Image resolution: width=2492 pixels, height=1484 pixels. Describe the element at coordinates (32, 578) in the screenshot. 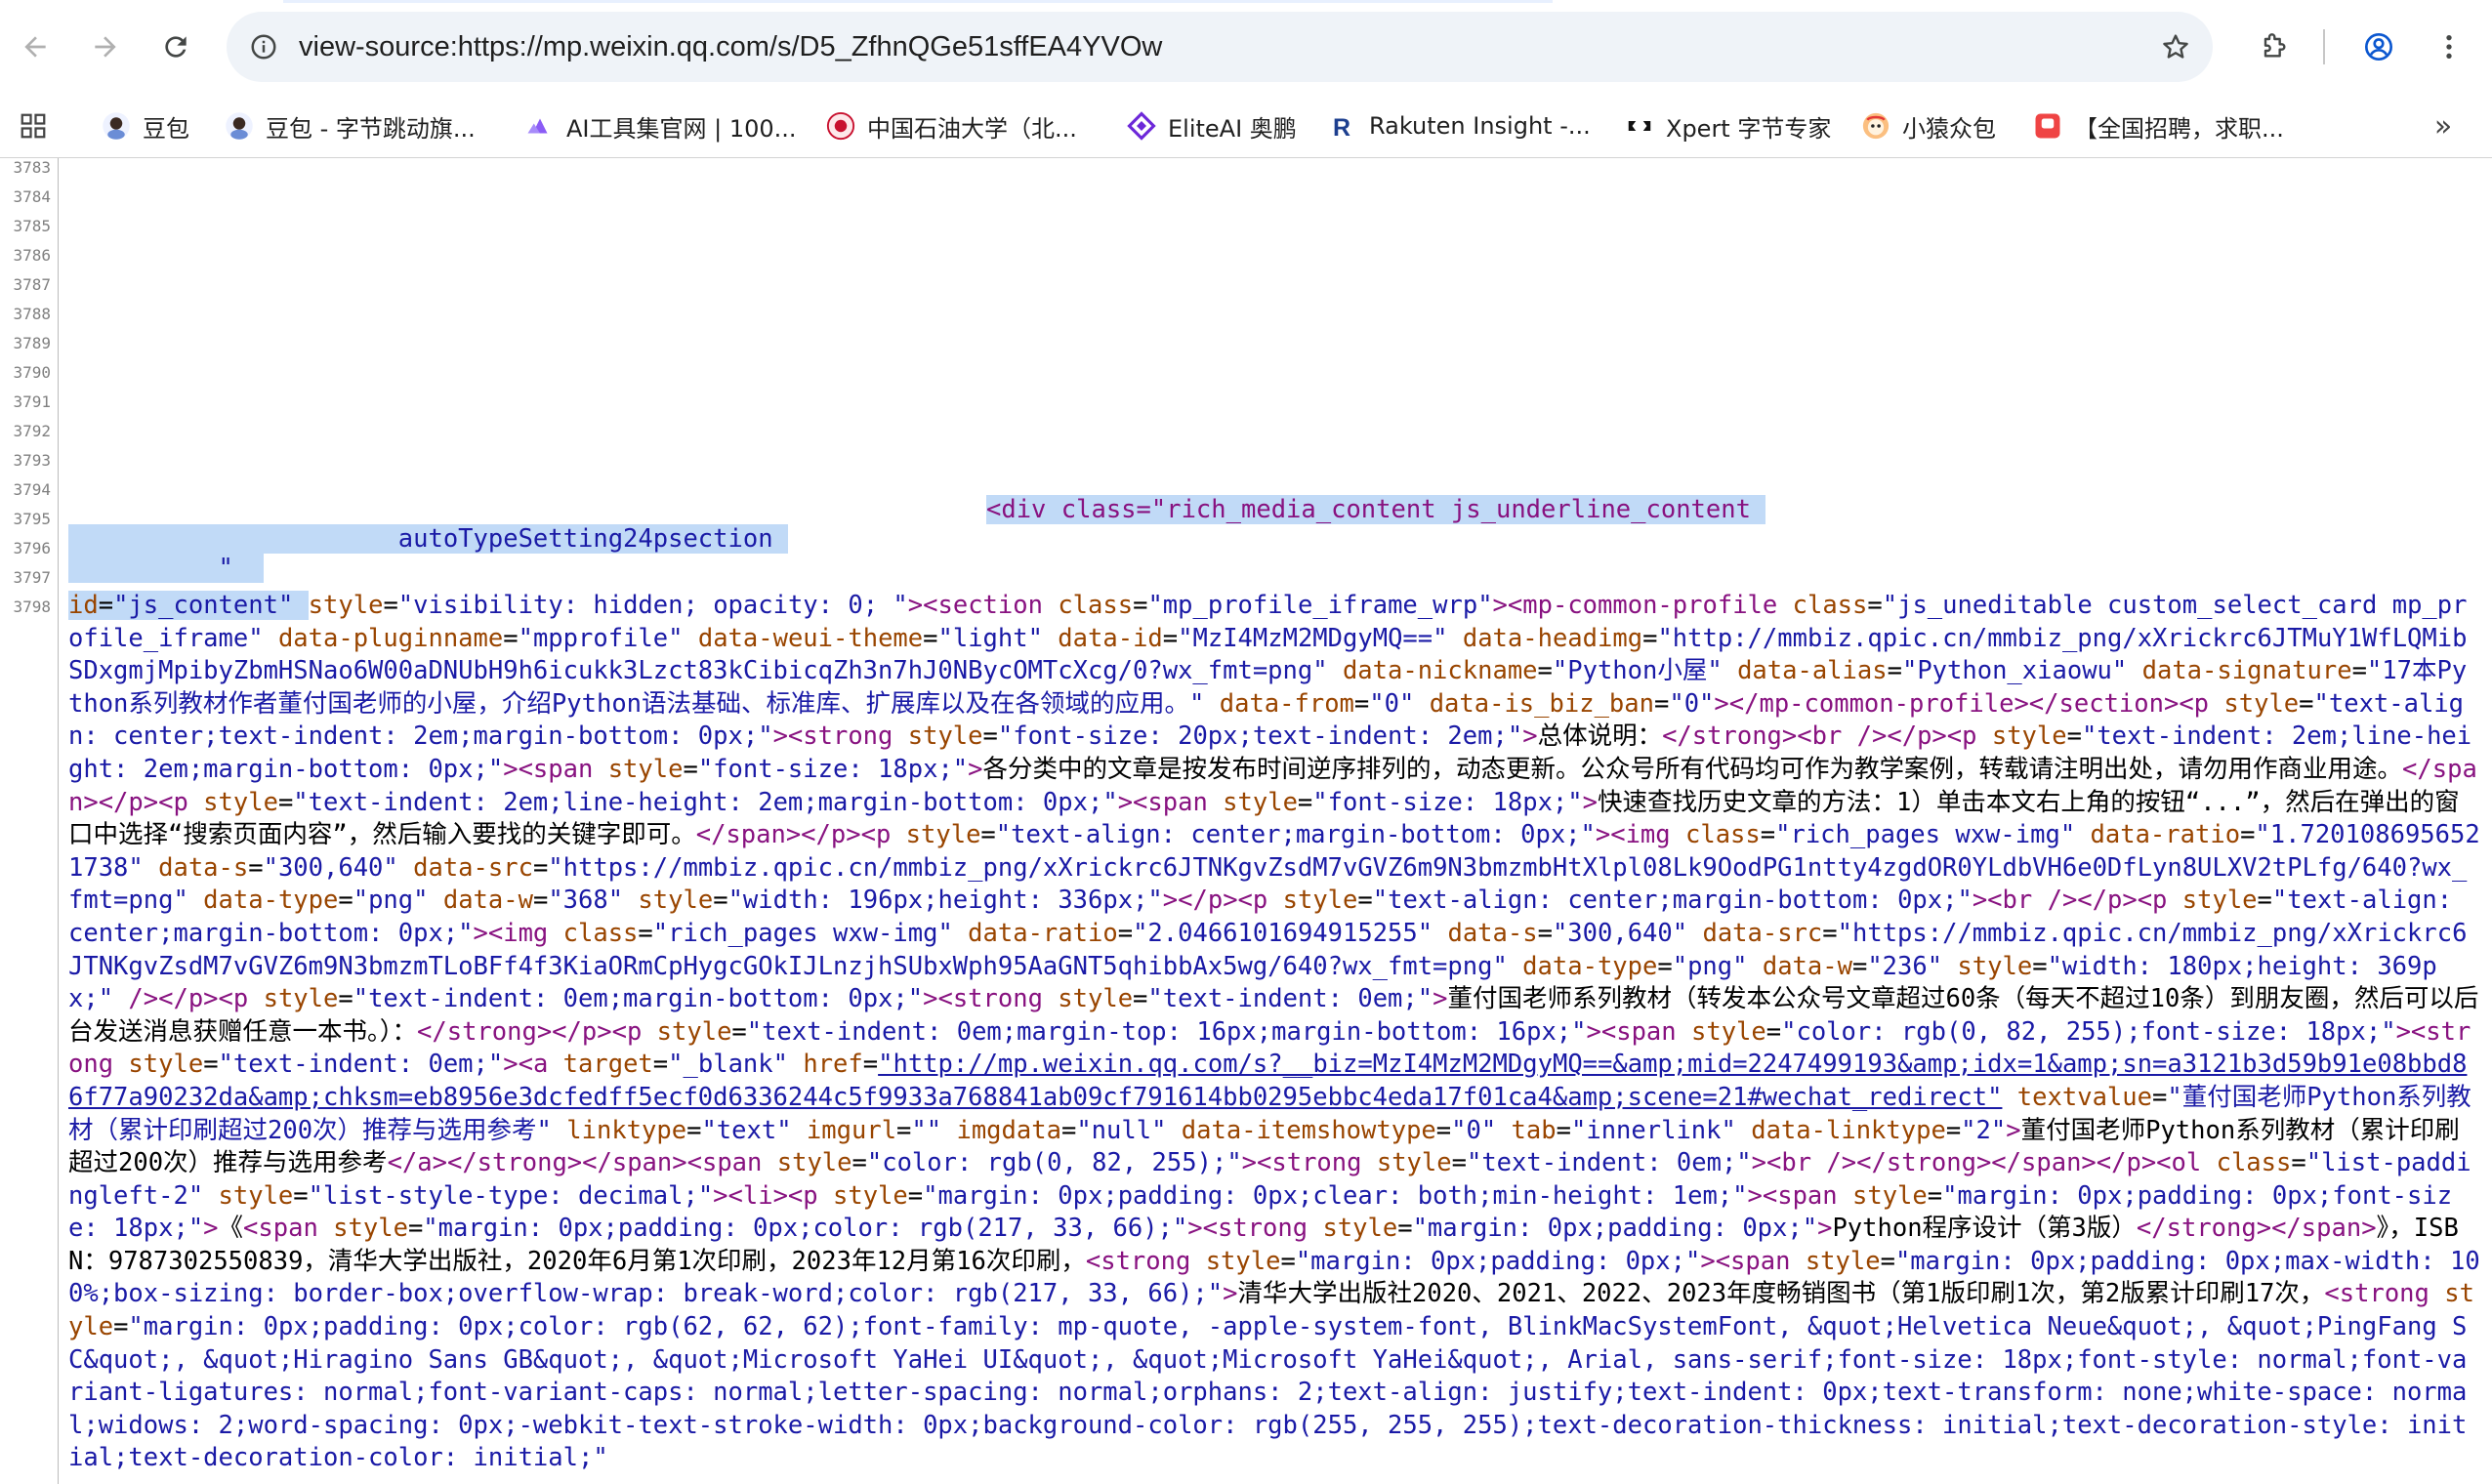

I see `line-number: 3797` at that location.